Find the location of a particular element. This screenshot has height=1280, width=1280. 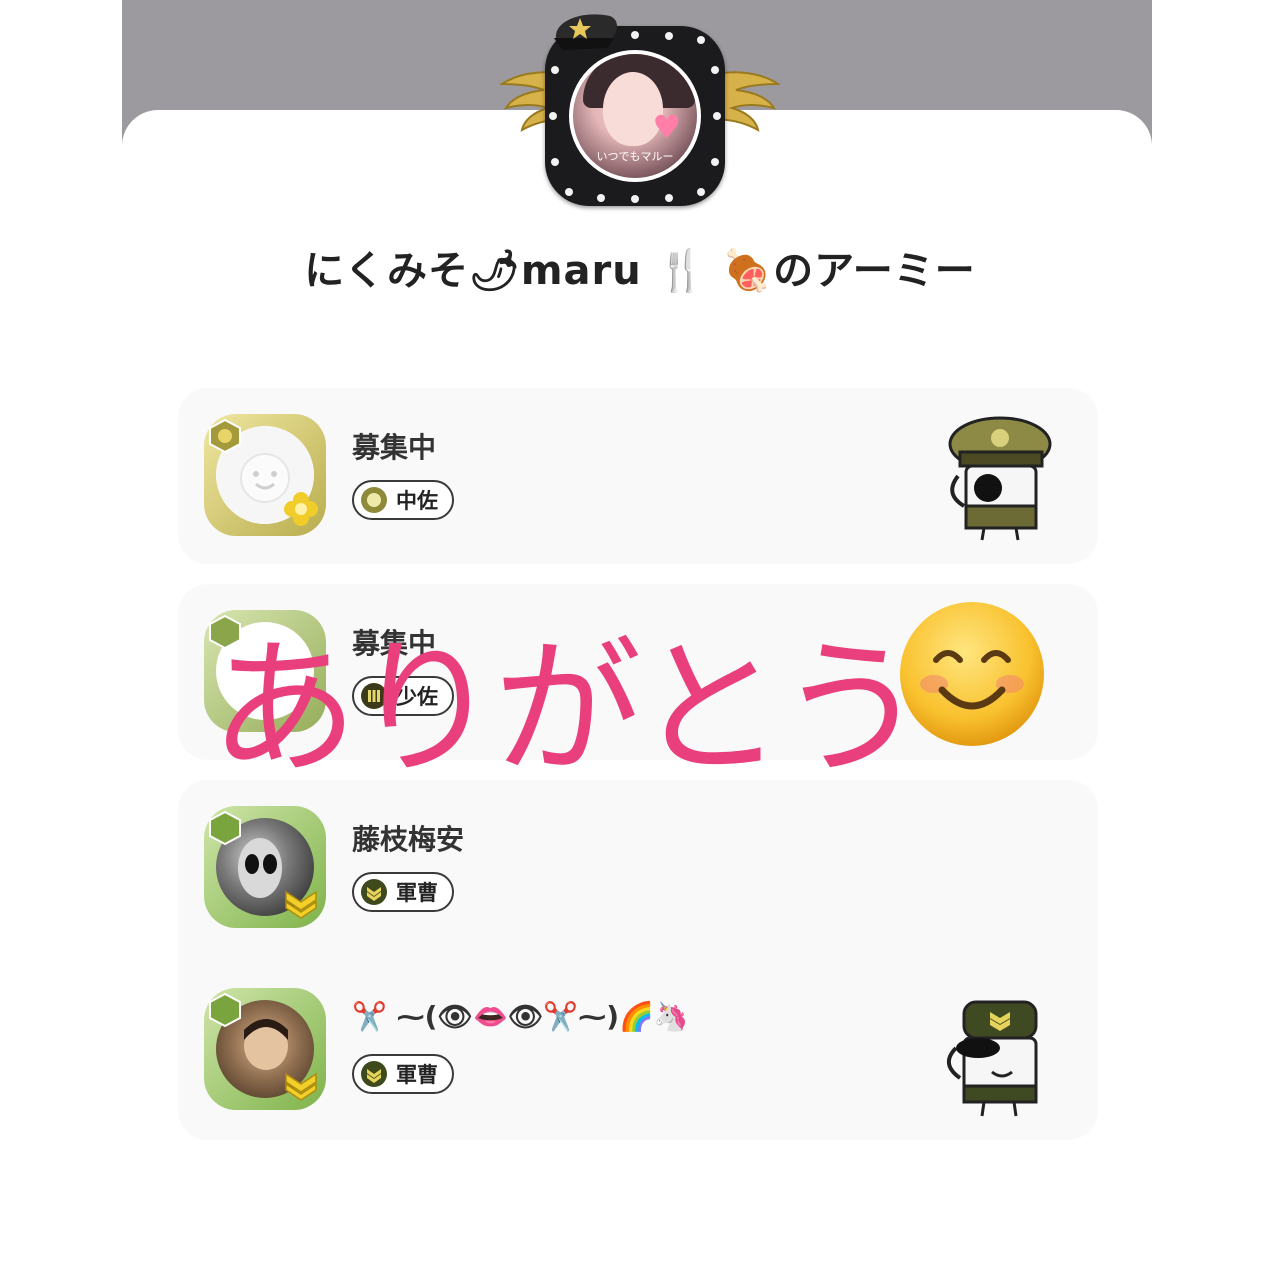

army-title: にくみそ🌶maru 🍴 🍖のアーミー is located at coordinates (640, 271).